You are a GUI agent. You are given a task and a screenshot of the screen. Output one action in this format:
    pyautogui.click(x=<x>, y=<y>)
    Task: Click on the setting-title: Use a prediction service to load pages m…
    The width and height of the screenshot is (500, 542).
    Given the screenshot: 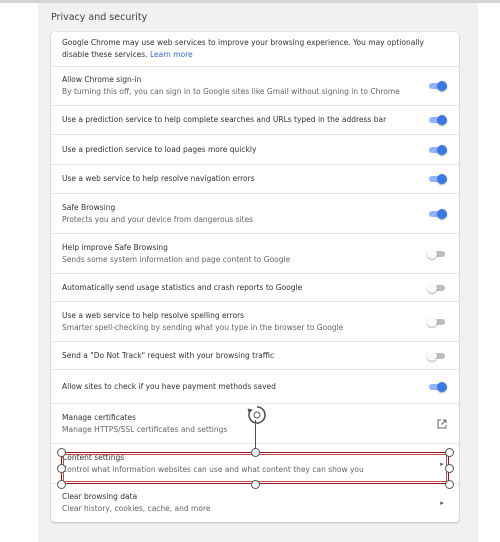 What is the action you would take?
    pyautogui.click(x=159, y=149)
    